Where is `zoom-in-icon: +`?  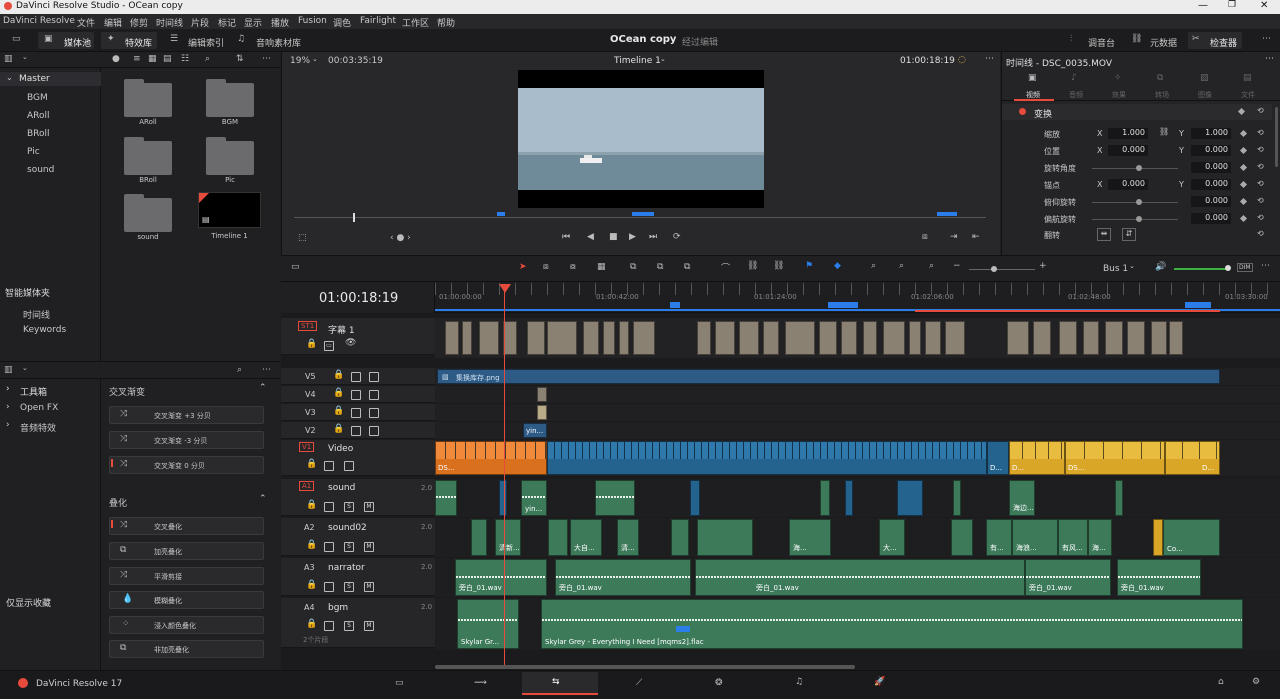 zoom-in-icon: + is located at coordinates (1043, 266).